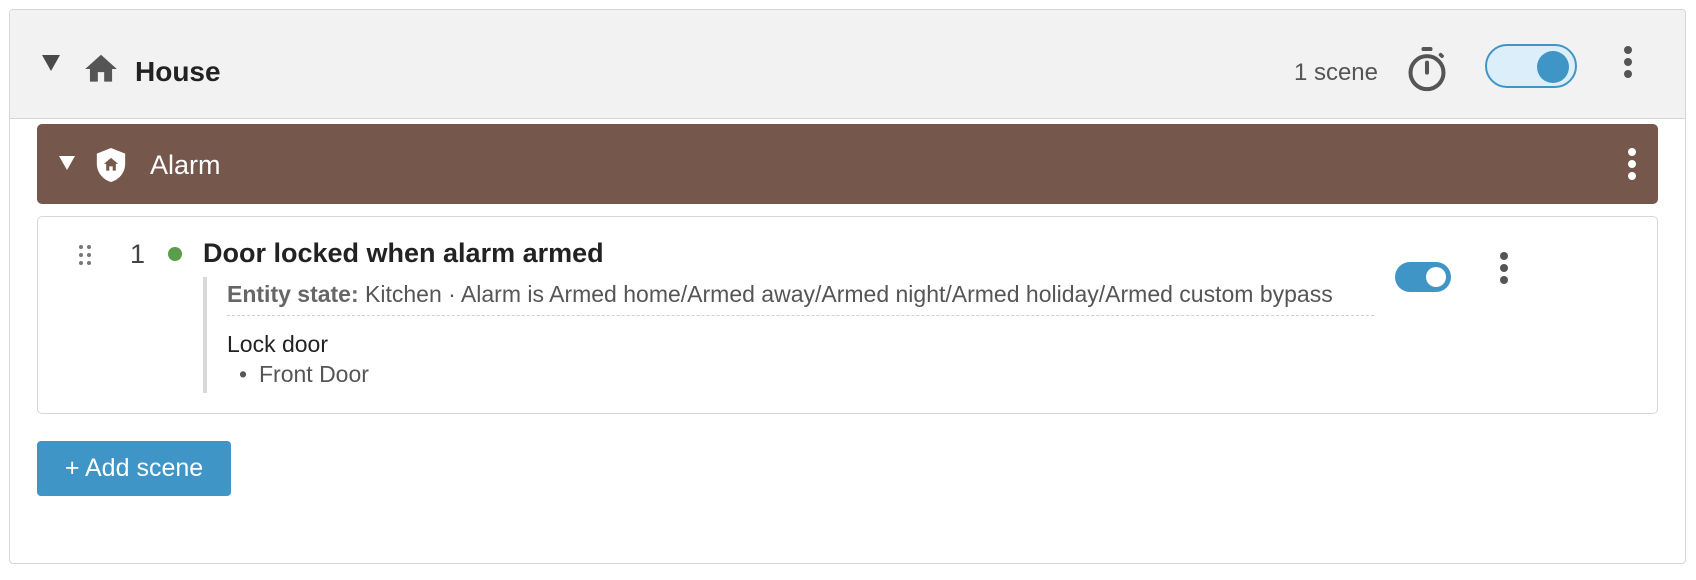 The image size is (1696, 580). I want to click on group-more-menu-icon, so click(1632, 165).